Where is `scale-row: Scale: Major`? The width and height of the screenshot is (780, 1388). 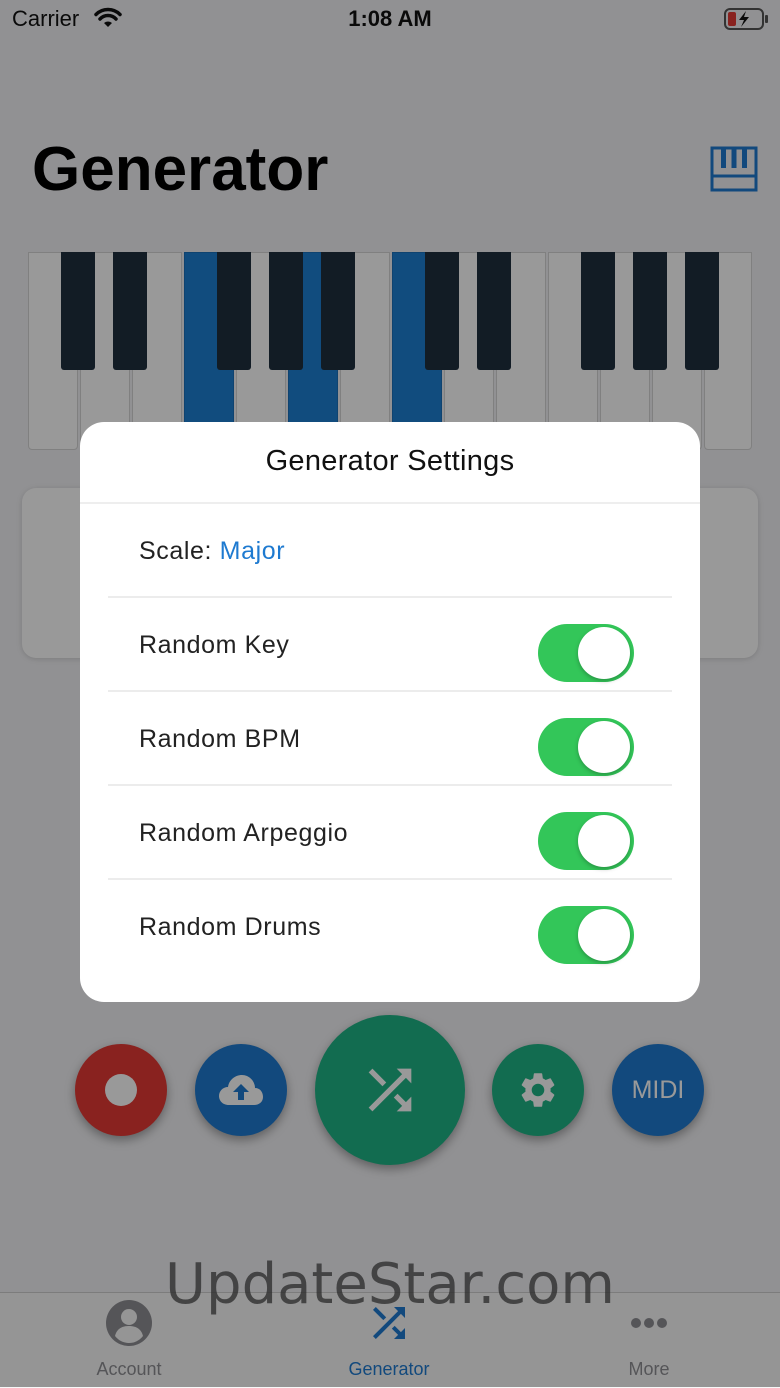
scale-row: Scale: Major is located at coordinates (390, 551).